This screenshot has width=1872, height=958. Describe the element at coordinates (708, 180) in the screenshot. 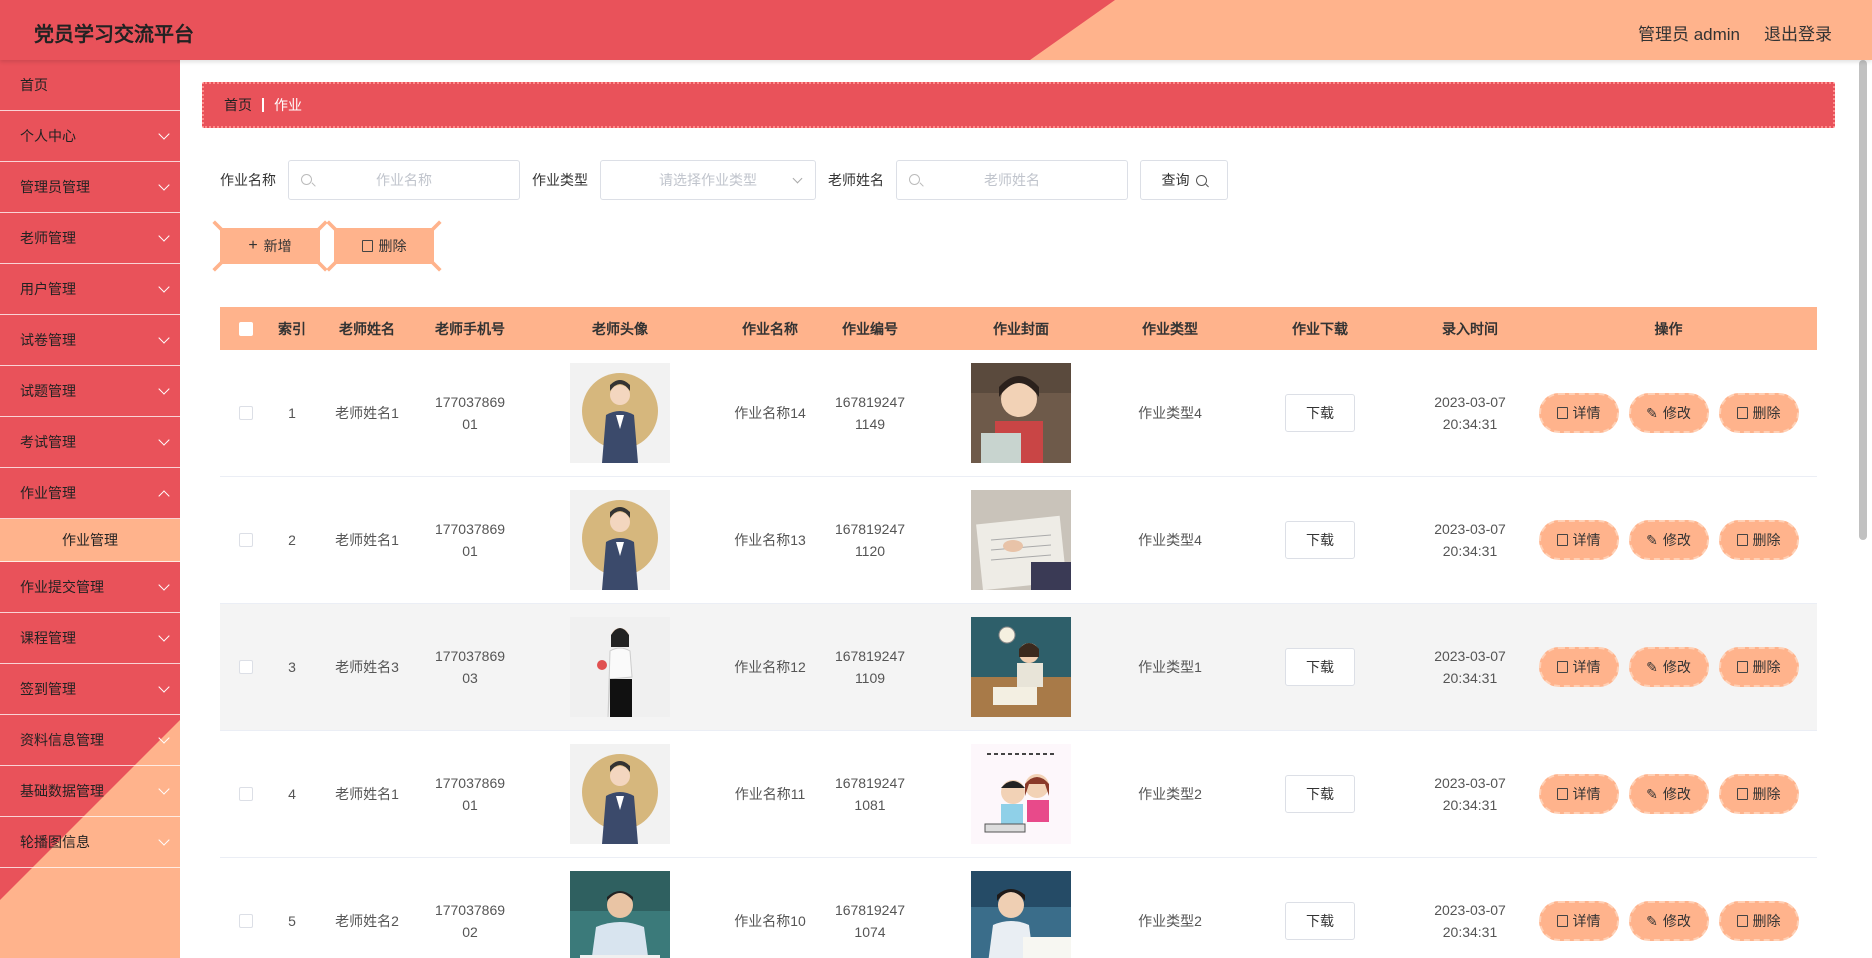

I see `homework-type-select: 请选择作业类型` at that location.